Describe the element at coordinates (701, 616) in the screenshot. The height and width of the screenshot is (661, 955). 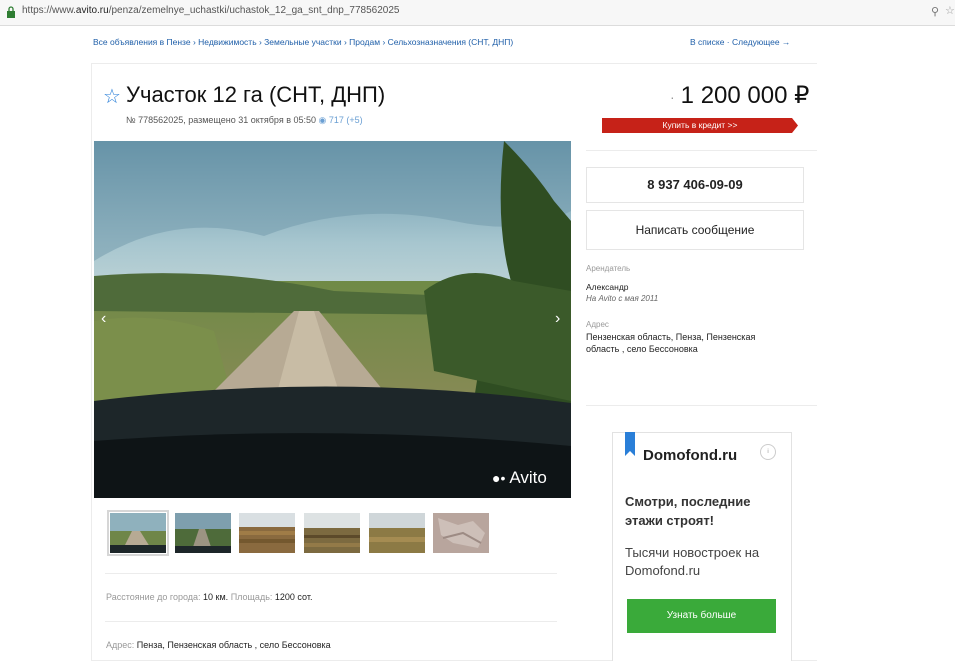
I see `ad-learn-more-button: Узнать больше` at that location.